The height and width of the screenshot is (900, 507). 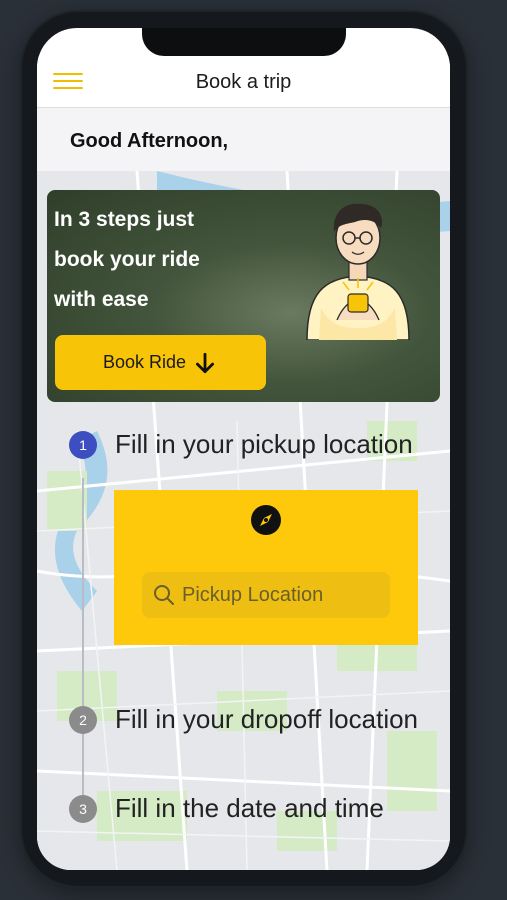 I want to click on pickup-location-input, so click(x=282, y=595).